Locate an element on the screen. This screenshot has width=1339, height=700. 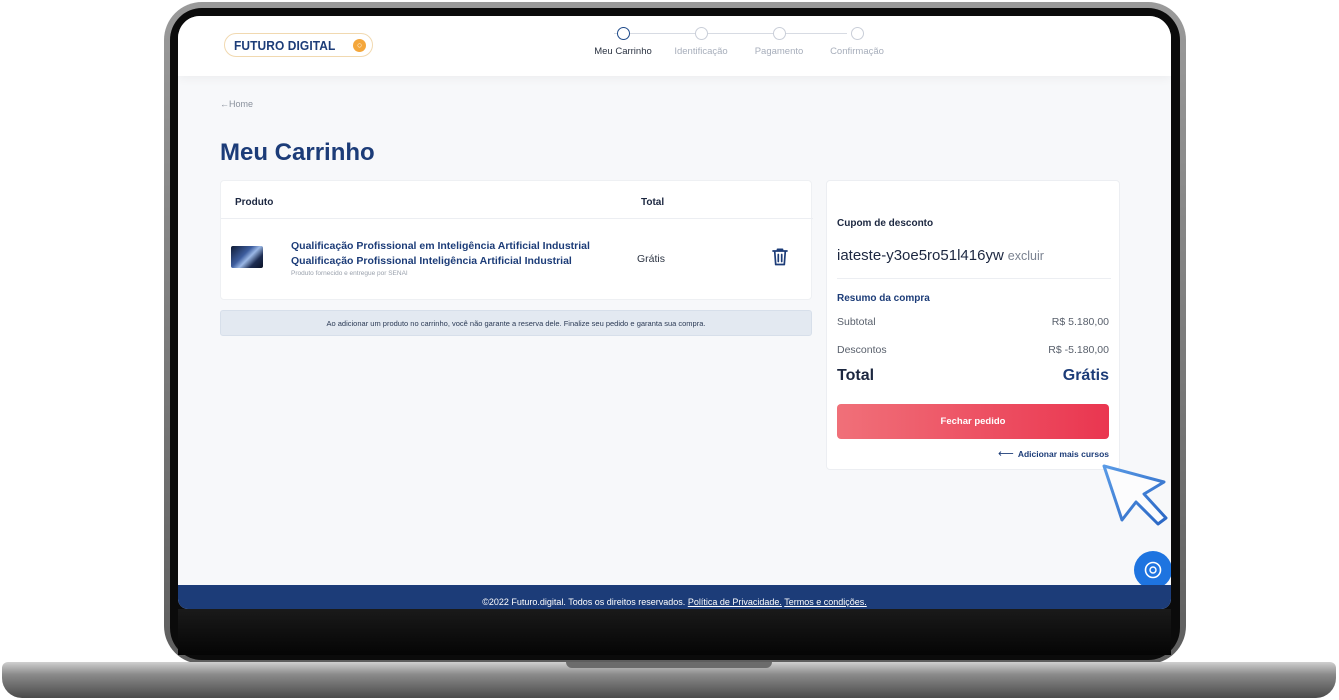
discount-label: Descontos is located at coordinates (862, 350).